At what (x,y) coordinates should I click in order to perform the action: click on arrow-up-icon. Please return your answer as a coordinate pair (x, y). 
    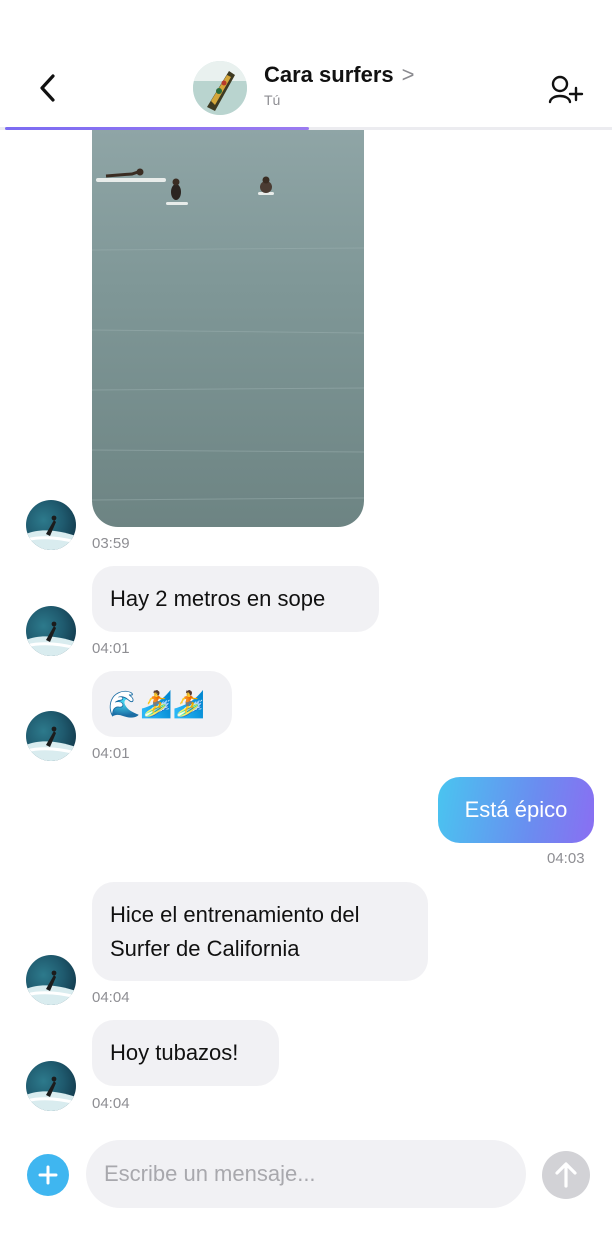
    Looking at the image, I should click on (566, 1175).